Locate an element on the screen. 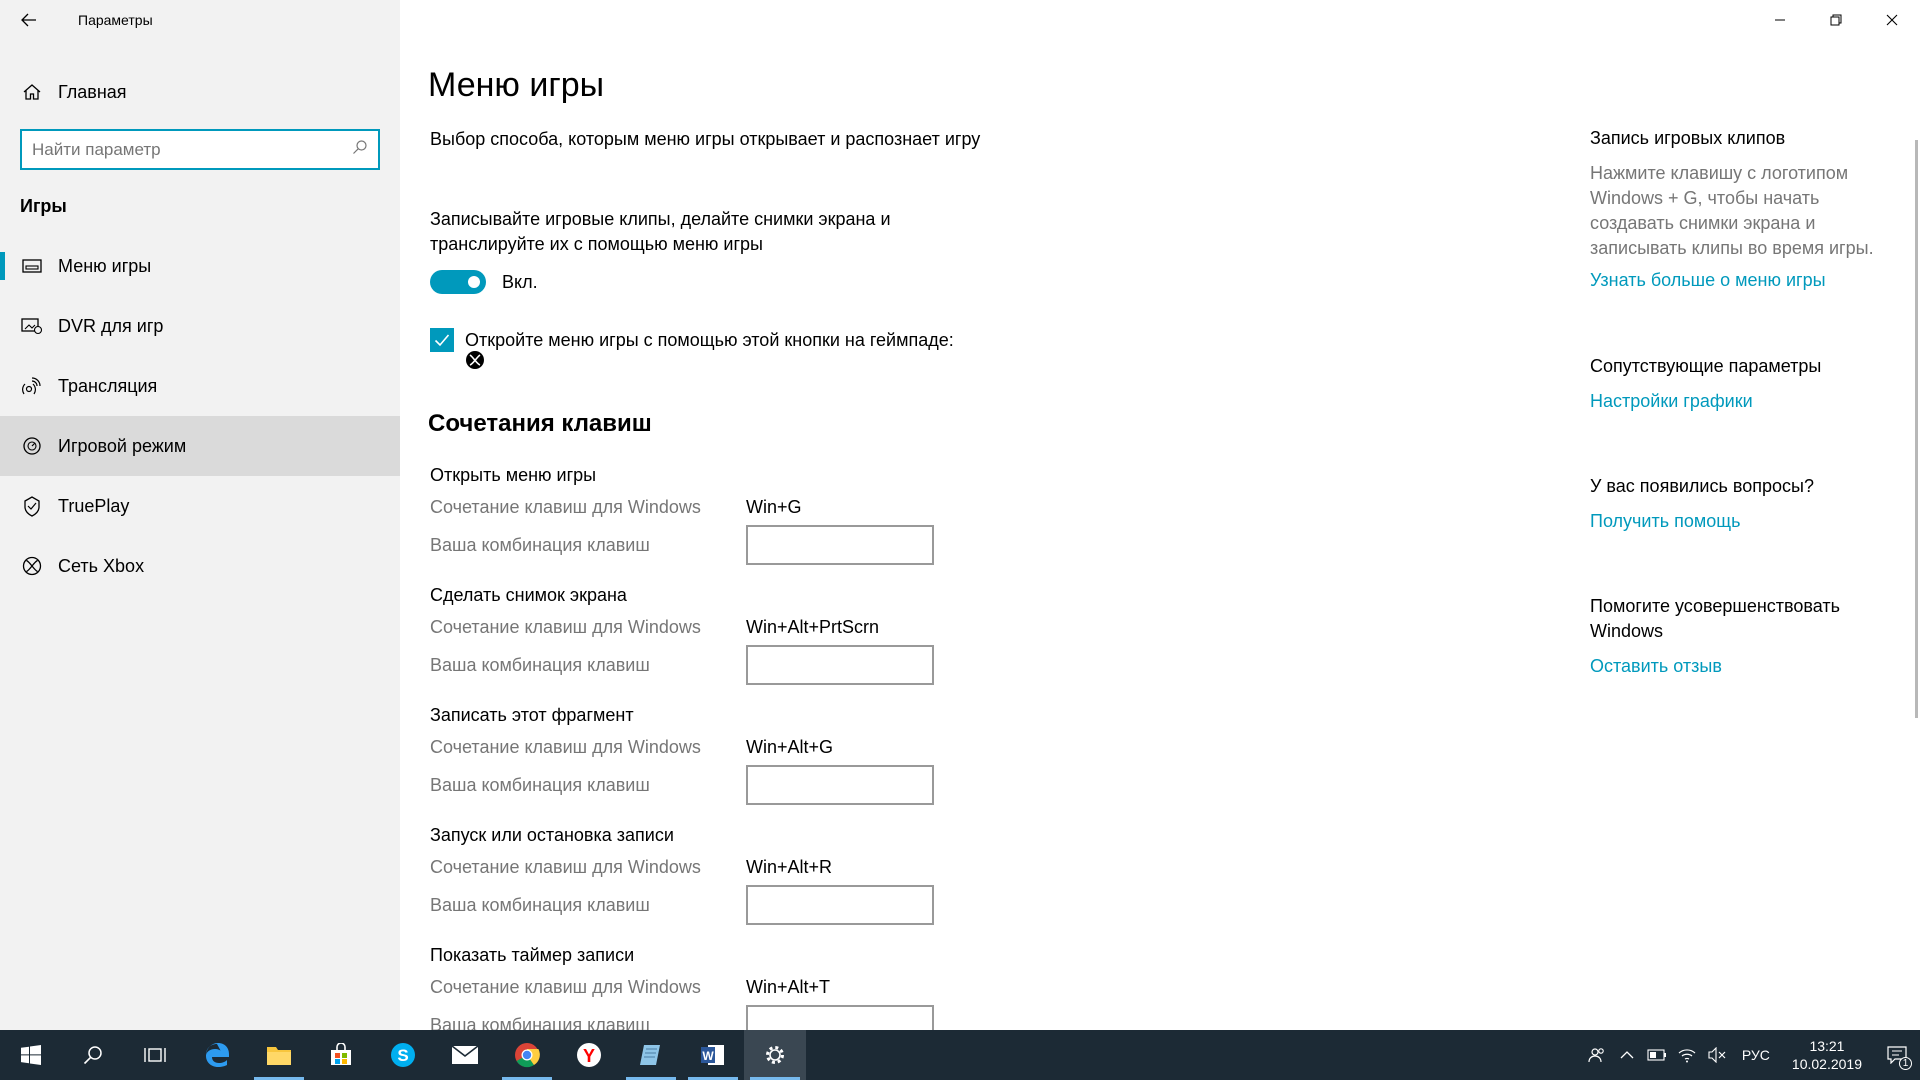 This screenshot has height=1080, width=1920. search-taskbar-button is located at coordinates (93, 1055).